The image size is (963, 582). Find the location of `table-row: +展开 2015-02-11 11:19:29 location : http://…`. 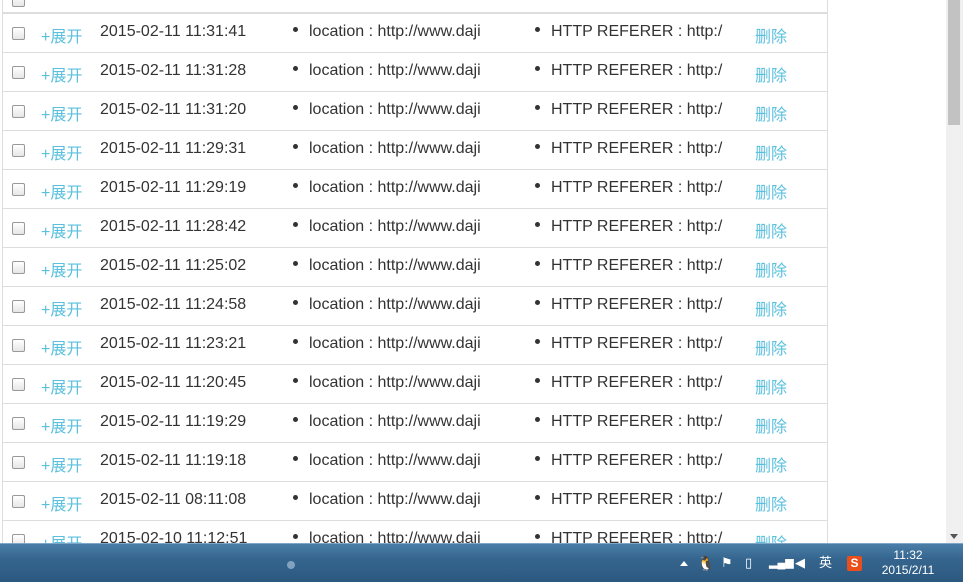

table-row: +展开 2015-02-11 11:19:29 location : http://… is located at coordinates (415, 423).